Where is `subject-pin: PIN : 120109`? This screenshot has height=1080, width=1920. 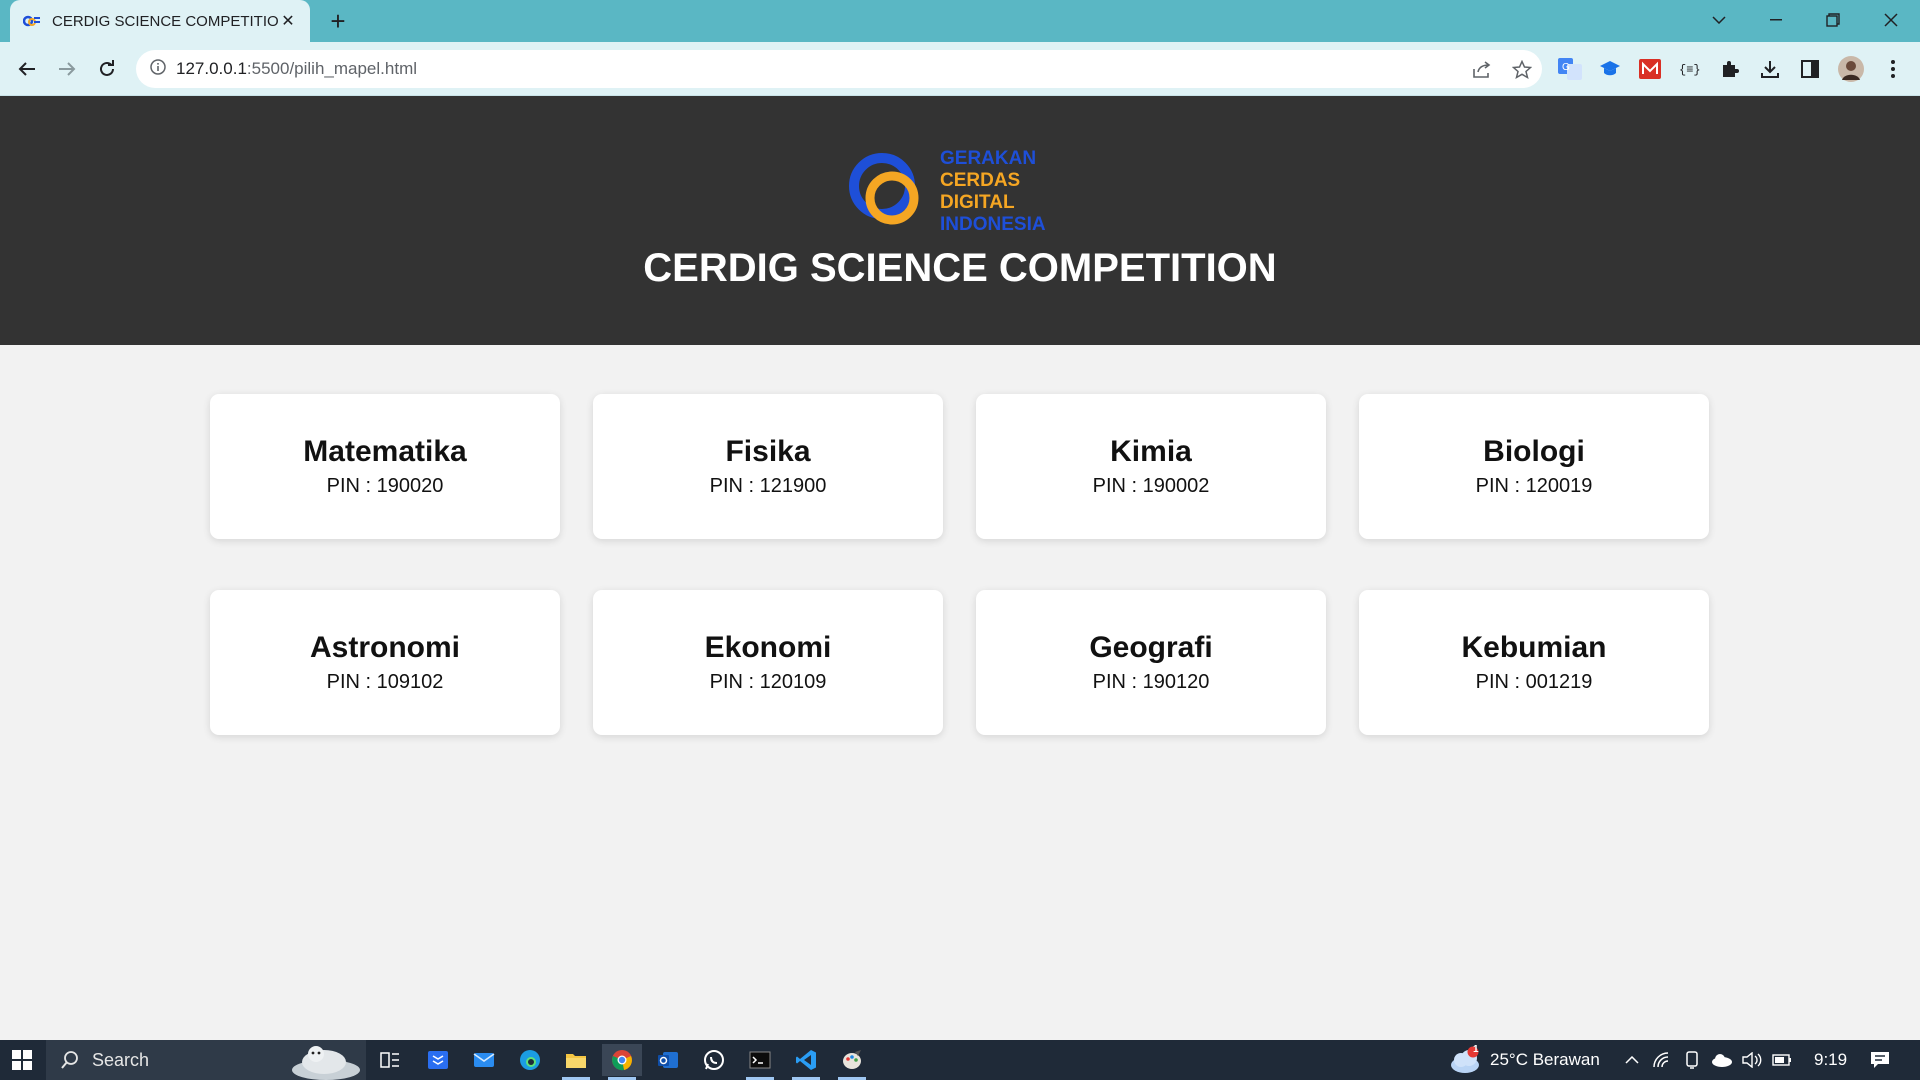 subject-pin: PIN : 120109 is located at coordinates (768, 682).